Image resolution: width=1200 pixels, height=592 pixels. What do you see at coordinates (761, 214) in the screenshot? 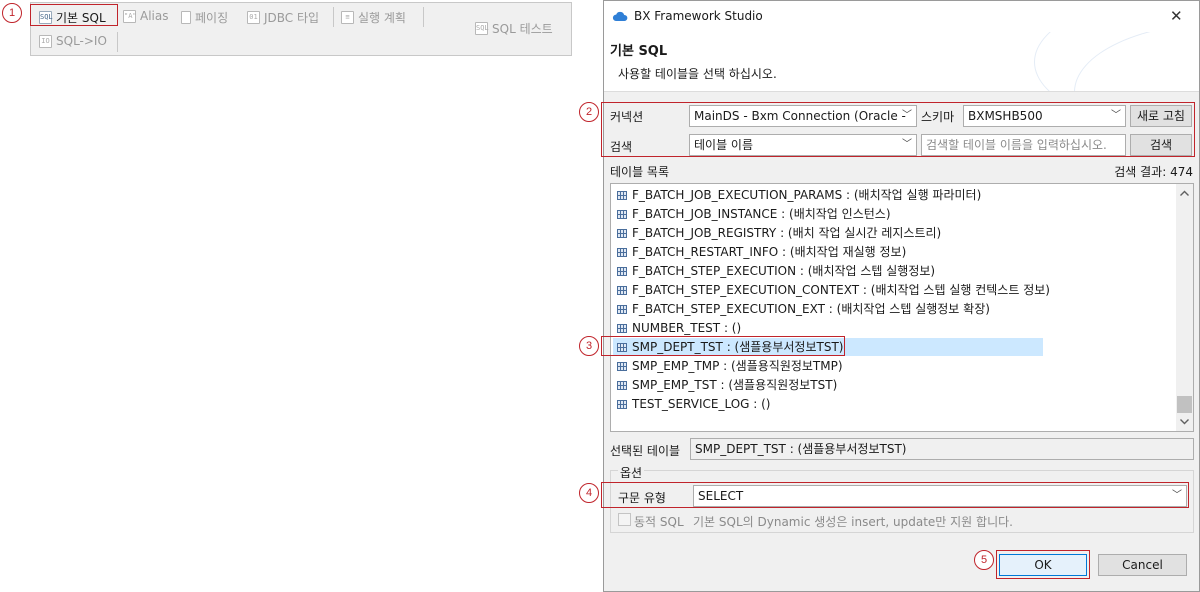
I see `table-list-item-label: F_BATCH_JOB_INSTANCE : (배치작업 인스턴스)` at bounding box center [761, 214].